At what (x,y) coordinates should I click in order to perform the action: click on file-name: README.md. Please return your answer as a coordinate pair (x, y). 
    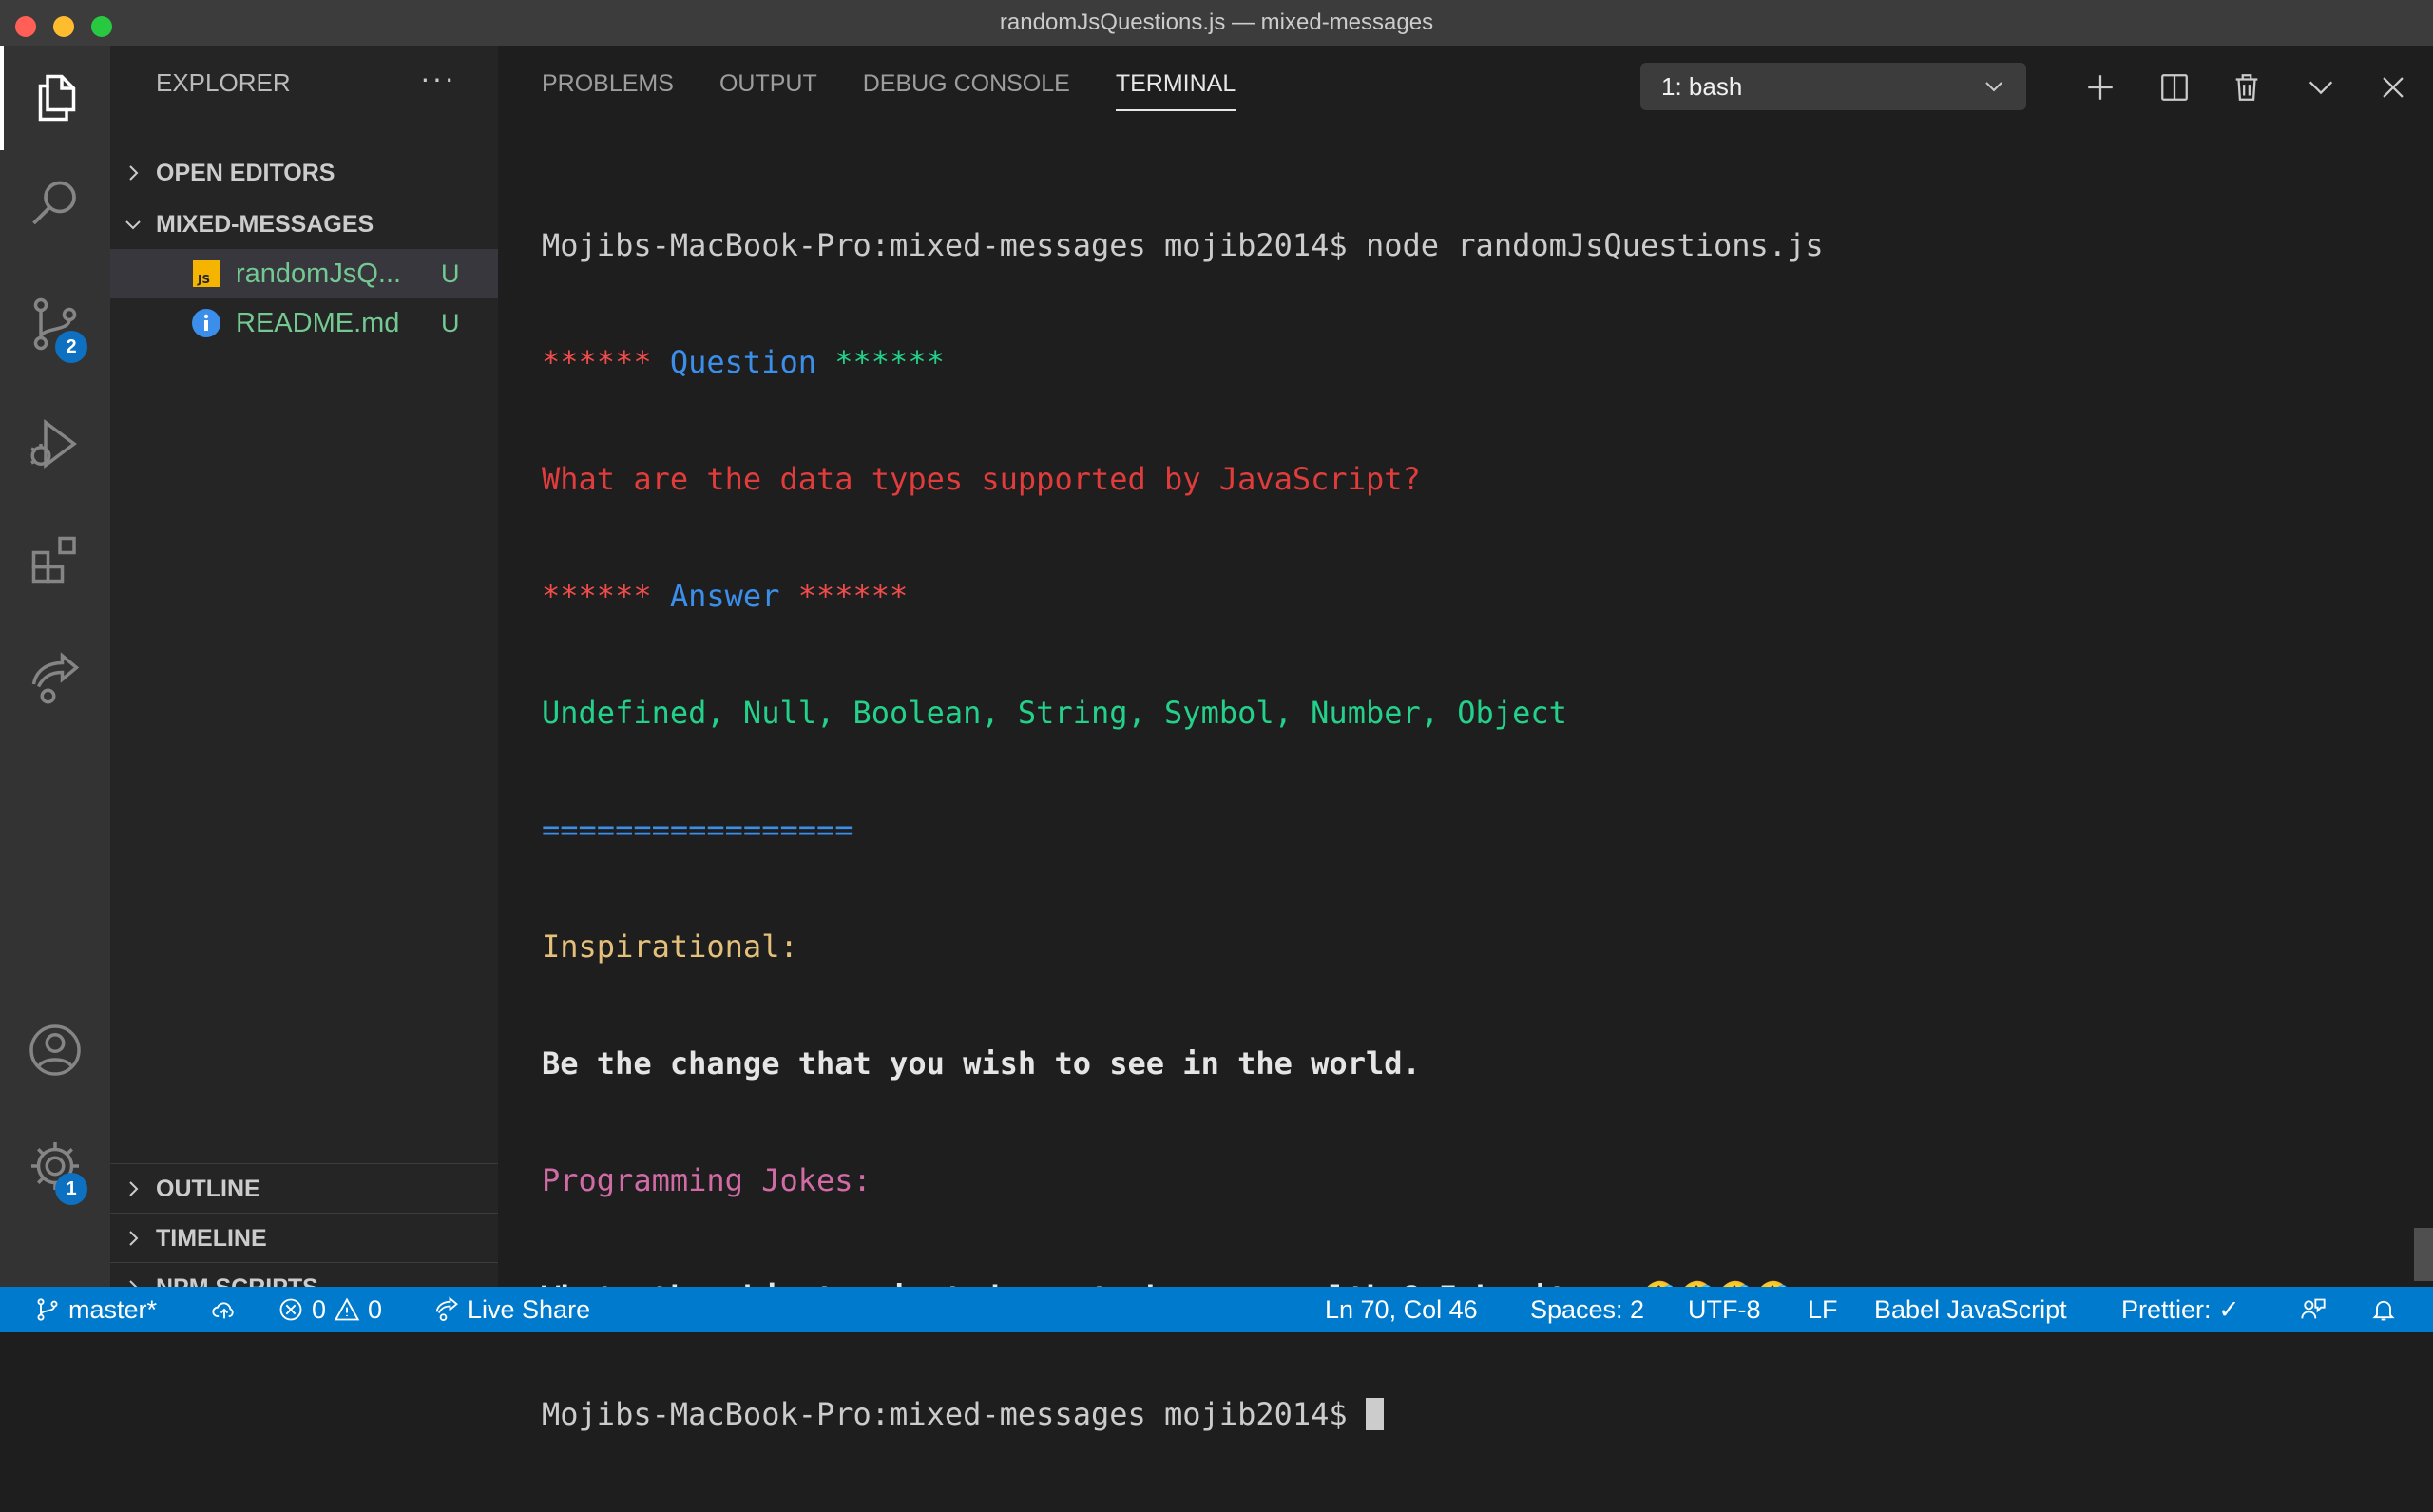
    Looking at the image, I should click on (318, 322).